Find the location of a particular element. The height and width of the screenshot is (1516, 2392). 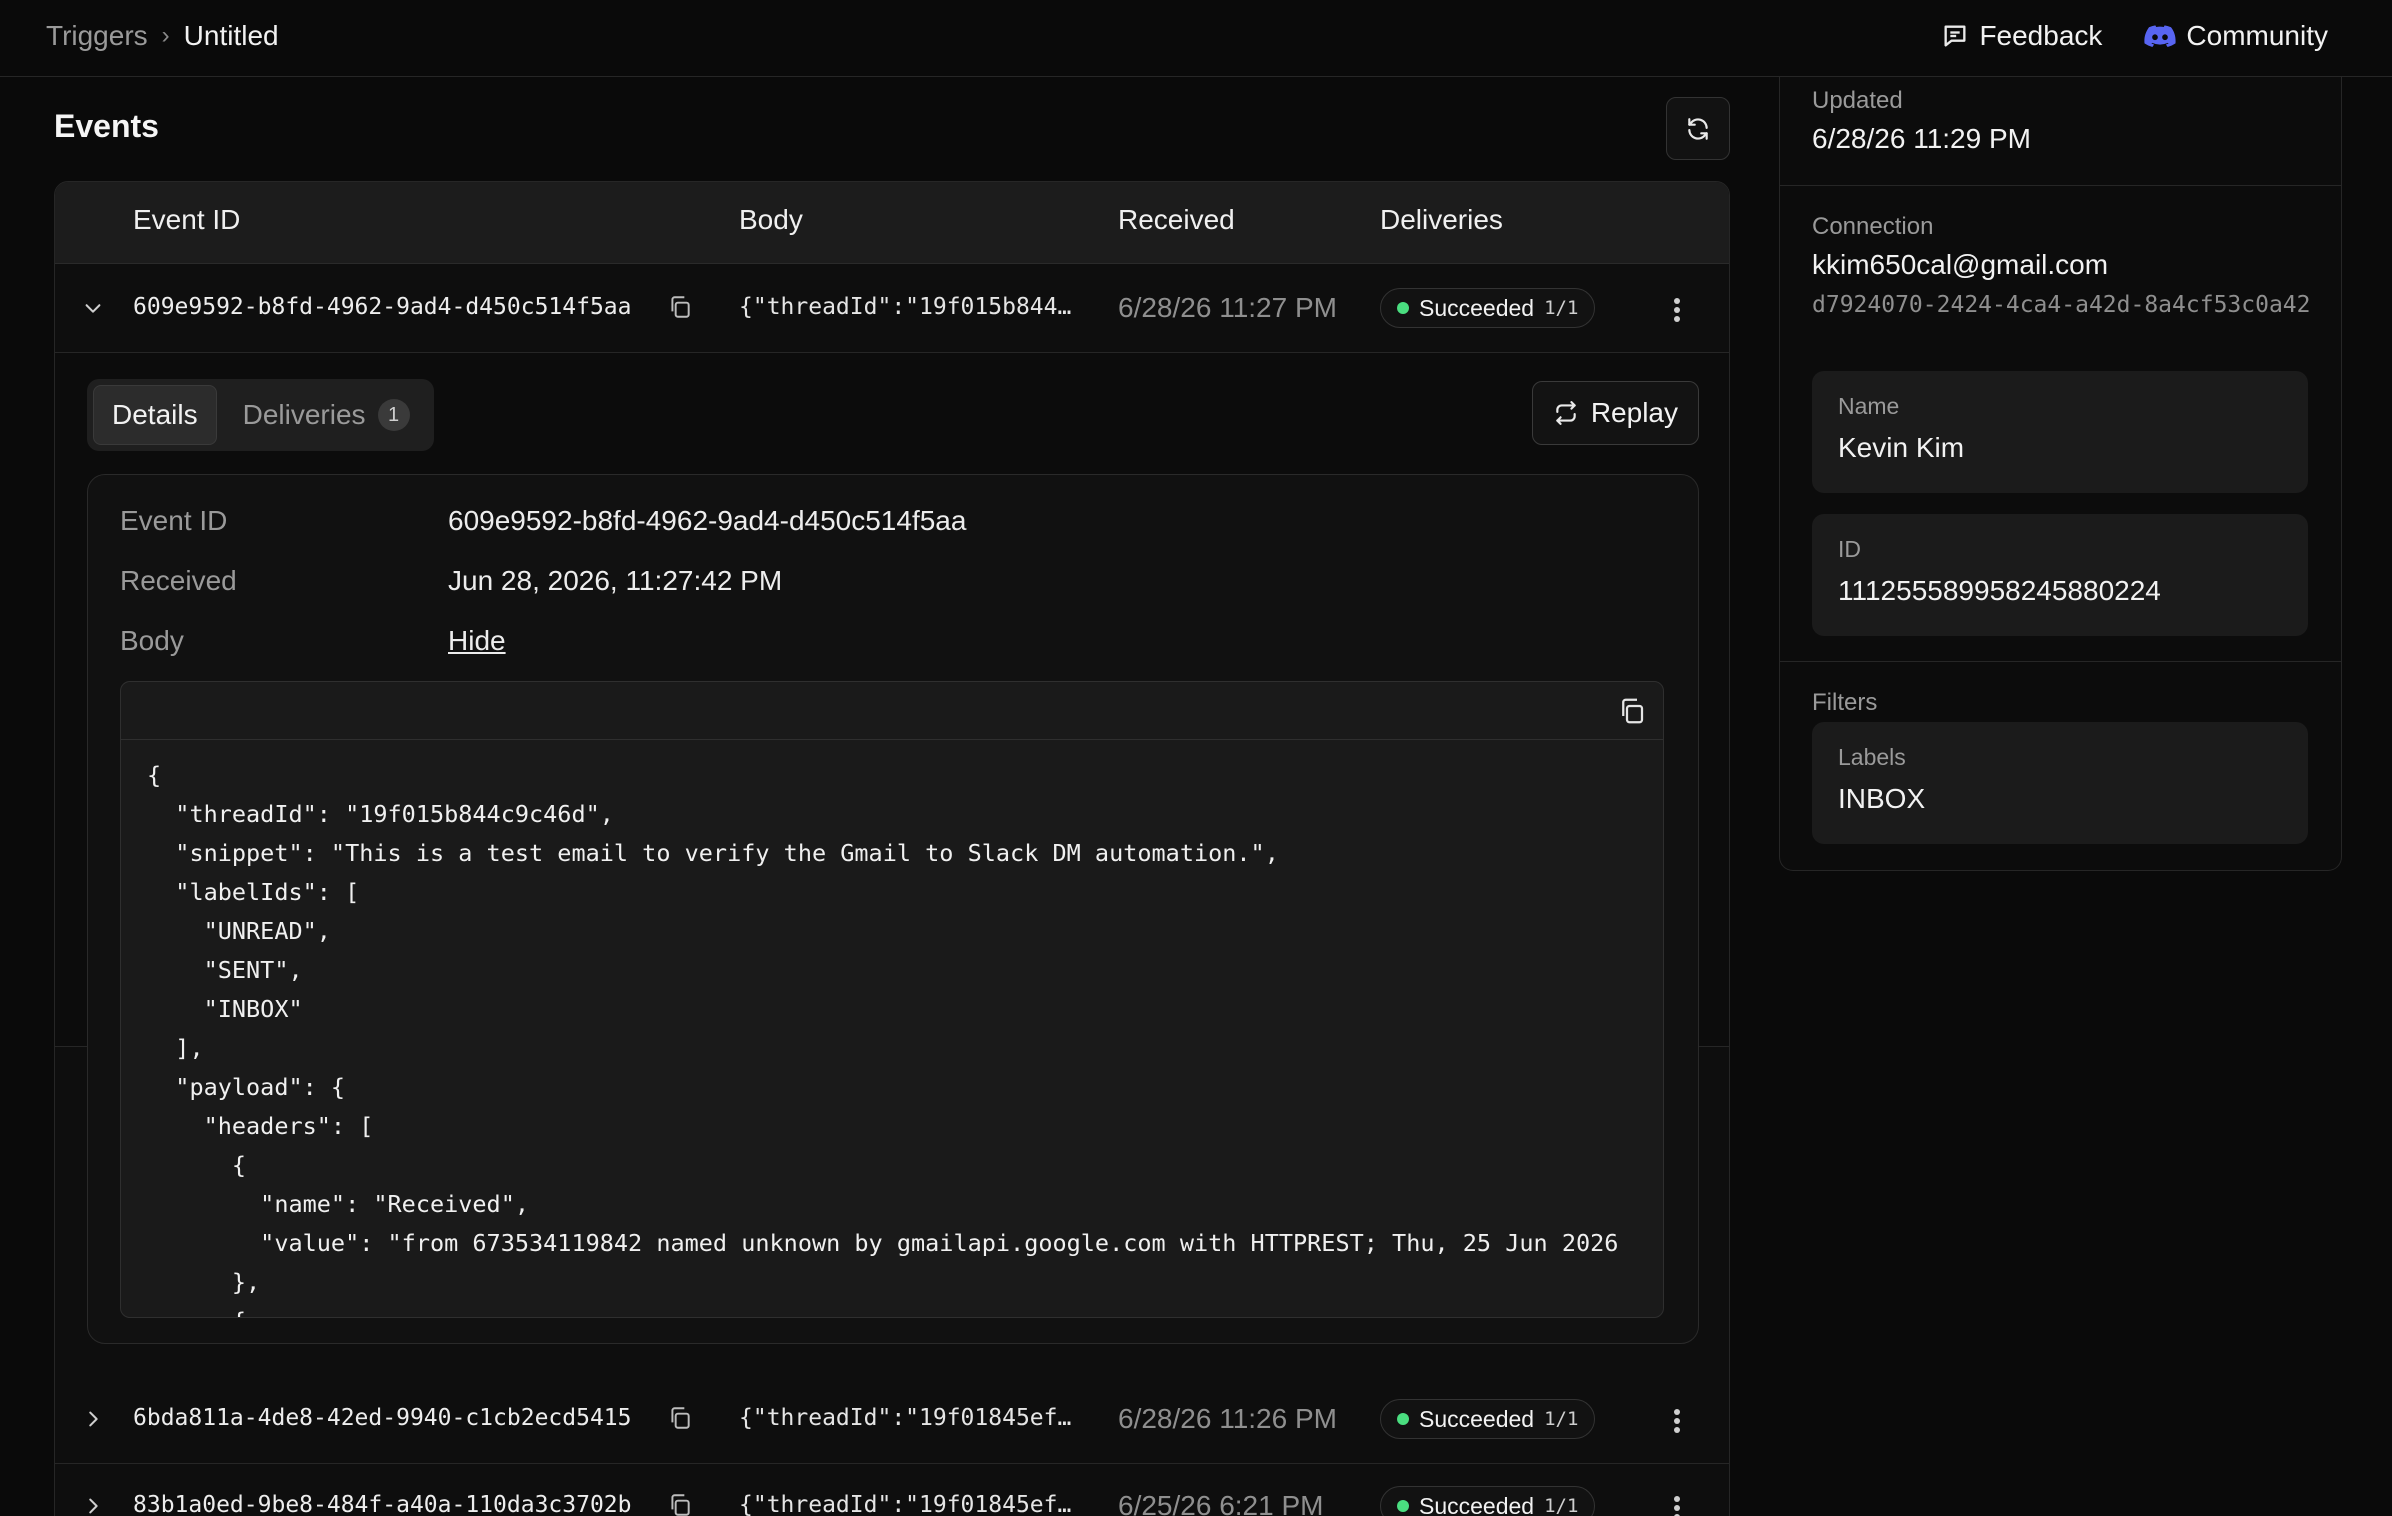

name-value: Kevin Kim is located at coordinates (1901, 447).